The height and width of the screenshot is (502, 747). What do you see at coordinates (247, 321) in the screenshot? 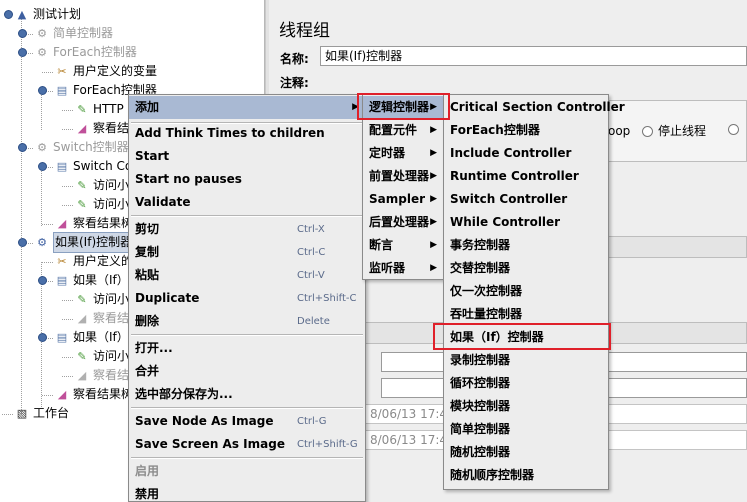
I see `menu-item-delete: 删除 Delete` at bounding box center [247, 321].